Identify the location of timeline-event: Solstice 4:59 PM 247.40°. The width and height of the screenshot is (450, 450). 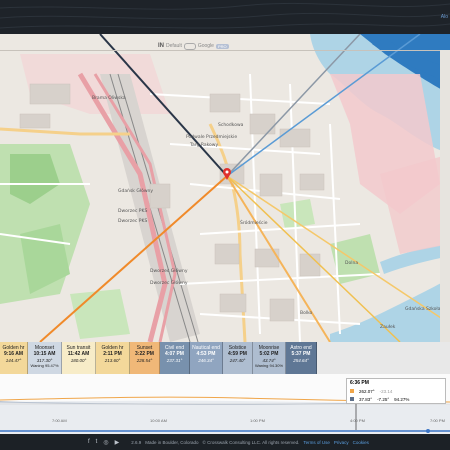
(238, 358).